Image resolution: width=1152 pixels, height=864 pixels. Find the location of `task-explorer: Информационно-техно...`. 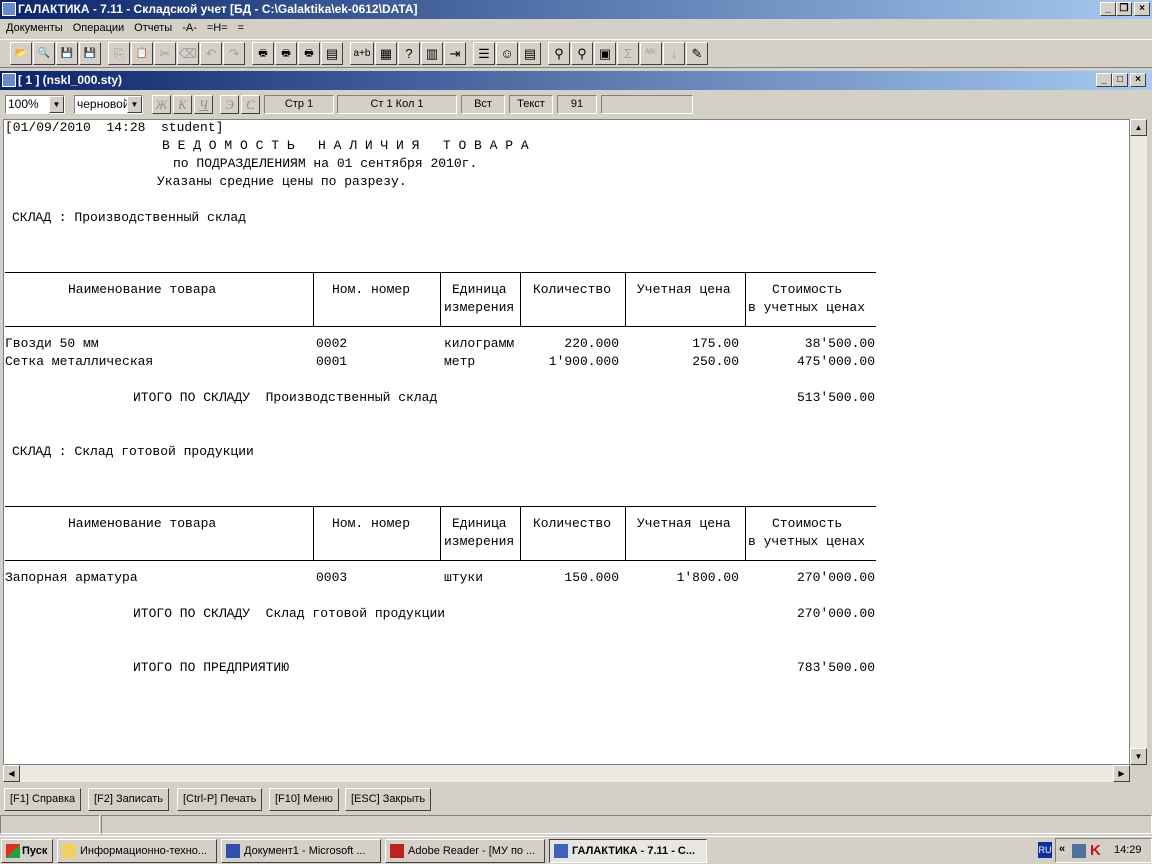

task-explorer: Информационно-техно... is located at coordinates (137, 851).